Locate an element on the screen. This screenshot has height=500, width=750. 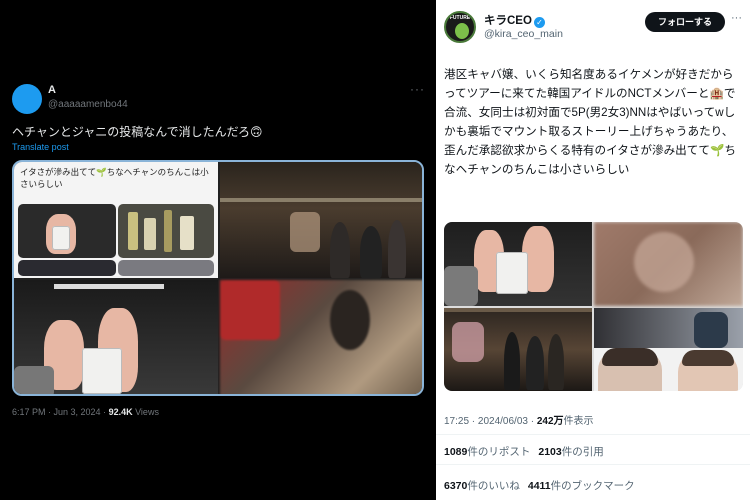
thumb-person is located at coordinates (166, 268).